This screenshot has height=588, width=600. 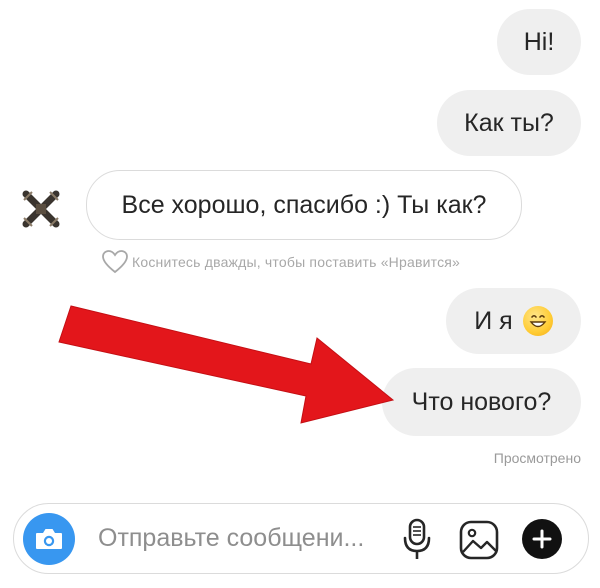 I want to click on message-text: Hi!, so click(x=539, y=41).